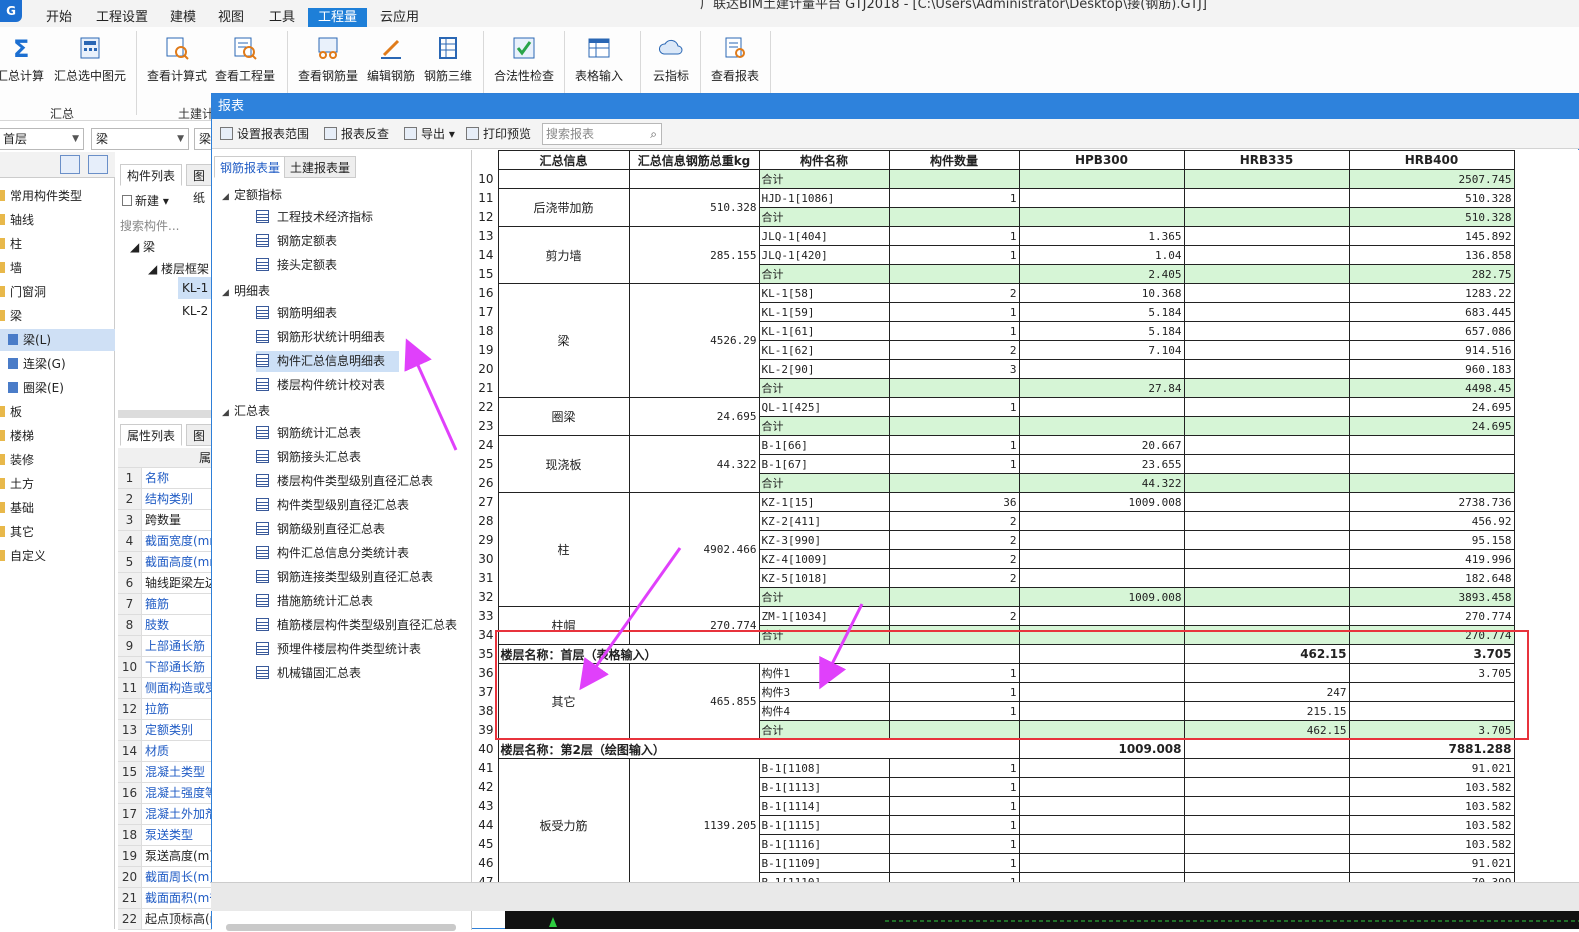 The height and width of the screenshot is (932, 1579). I want to click on table-row: 27 柱 4902.466 KZ-1[15] 36 1009.008 2738.736, so click(994, 549).